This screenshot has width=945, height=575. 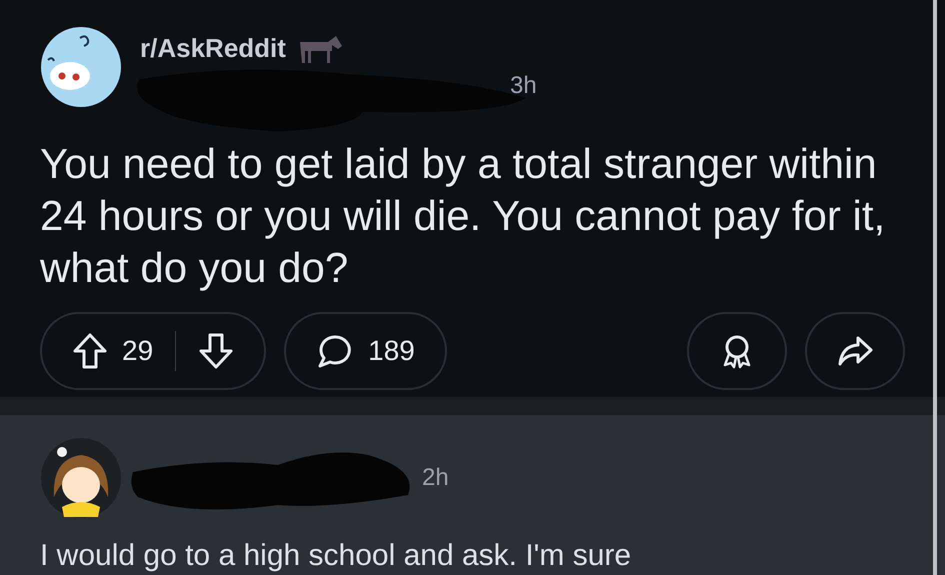 I want to click on upvote-icon, so click(x=90, y=351).